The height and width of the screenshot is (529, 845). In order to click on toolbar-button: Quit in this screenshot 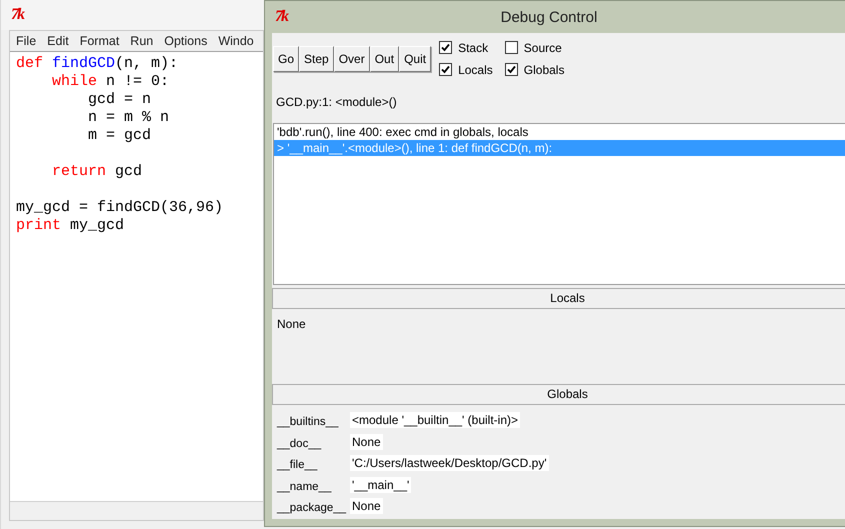, I will do `click(415, 59)`.